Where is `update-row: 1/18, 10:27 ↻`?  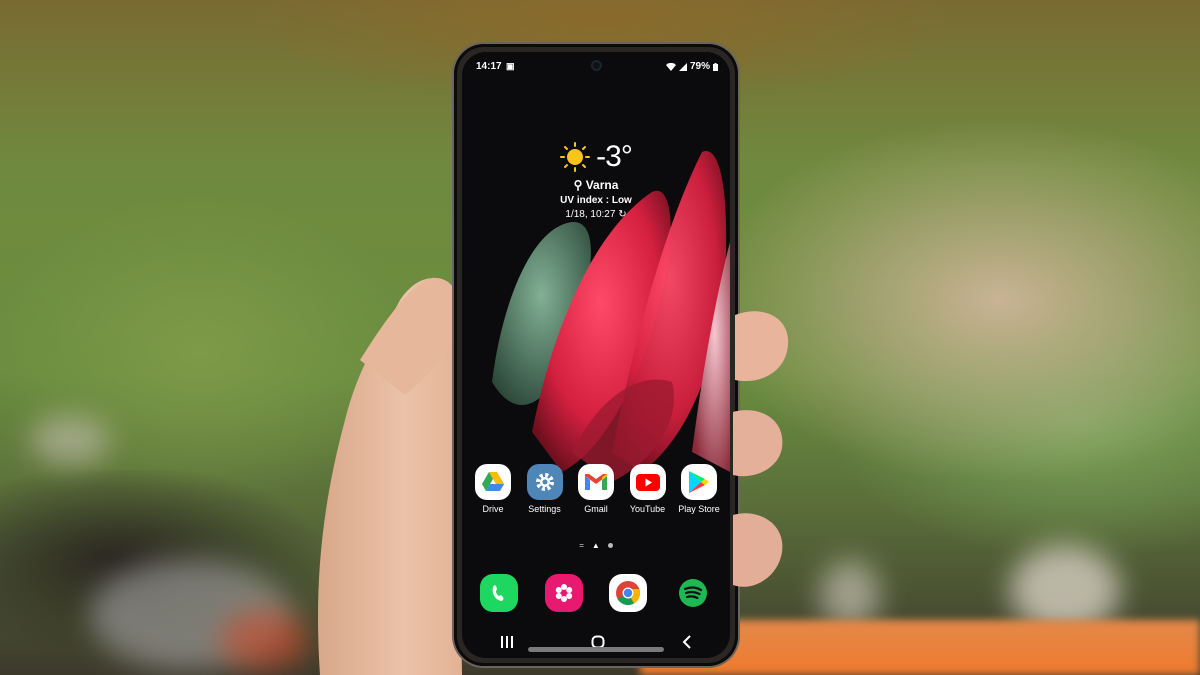 update-row: 1/18, 10:27 ↻ is located at coordinates (596, 214).